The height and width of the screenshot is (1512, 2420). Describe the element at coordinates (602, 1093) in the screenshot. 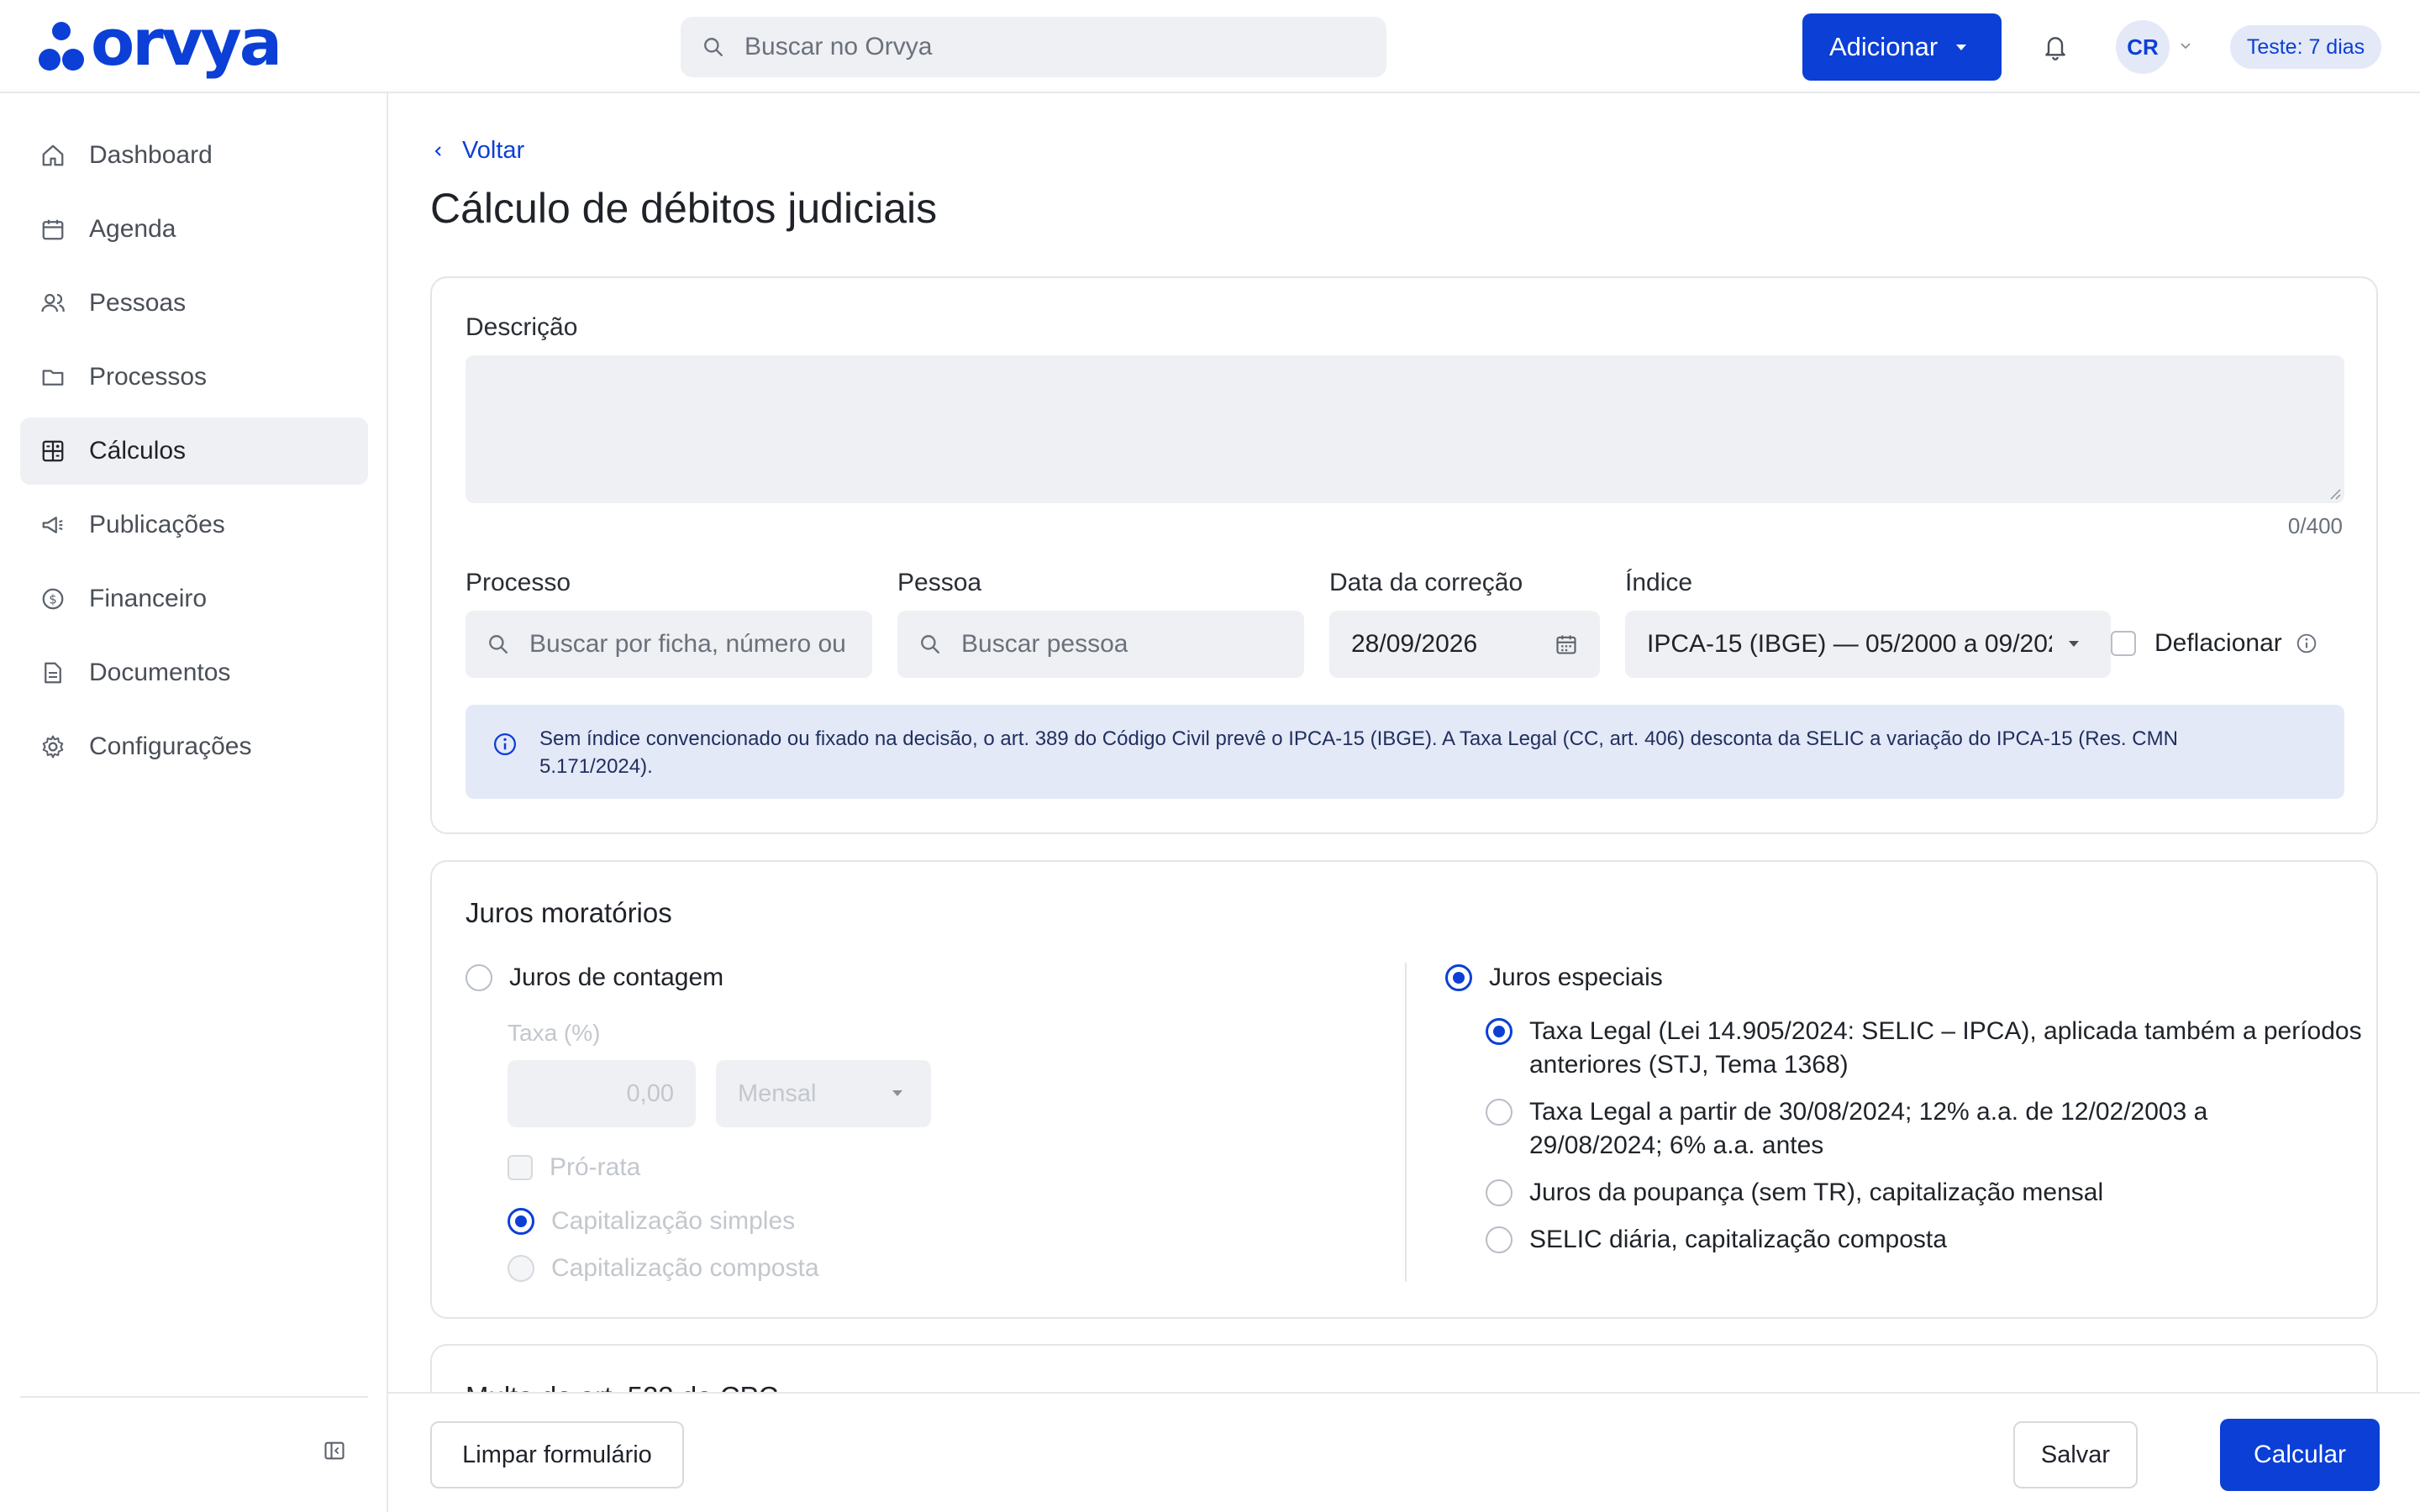

I see `taxa-input: 0,00` at that location.